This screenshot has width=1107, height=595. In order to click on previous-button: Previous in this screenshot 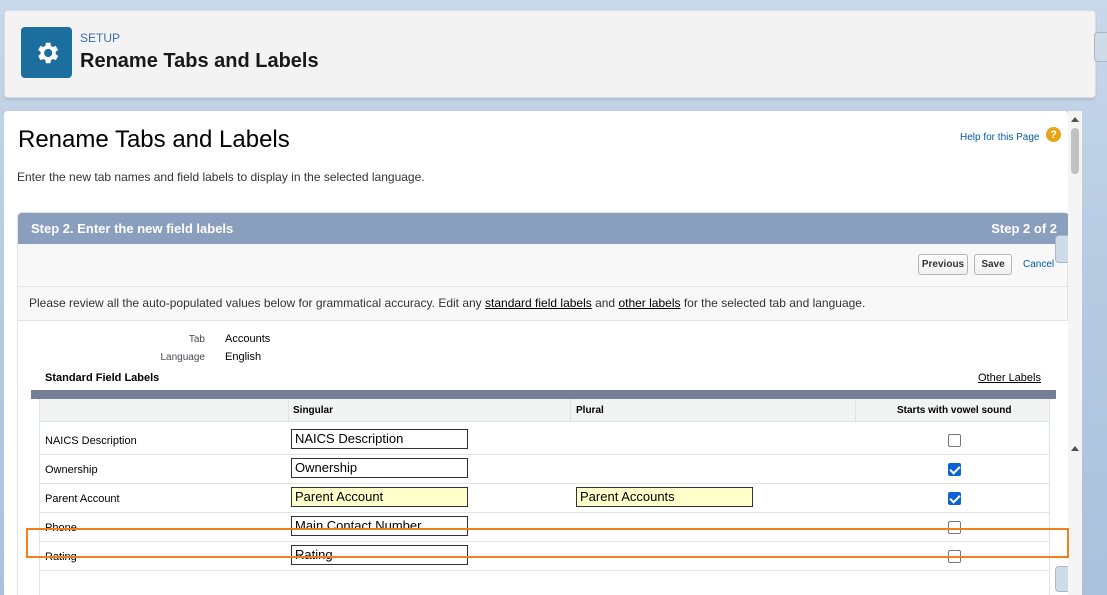, I will do `click(943, 264)`.